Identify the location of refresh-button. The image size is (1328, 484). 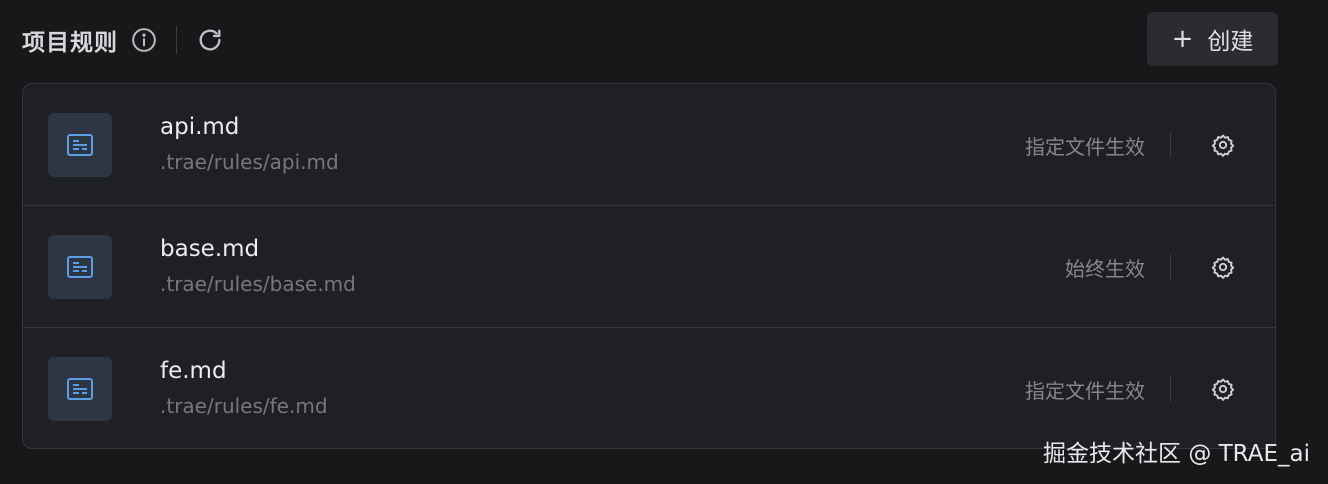
(210, 40).